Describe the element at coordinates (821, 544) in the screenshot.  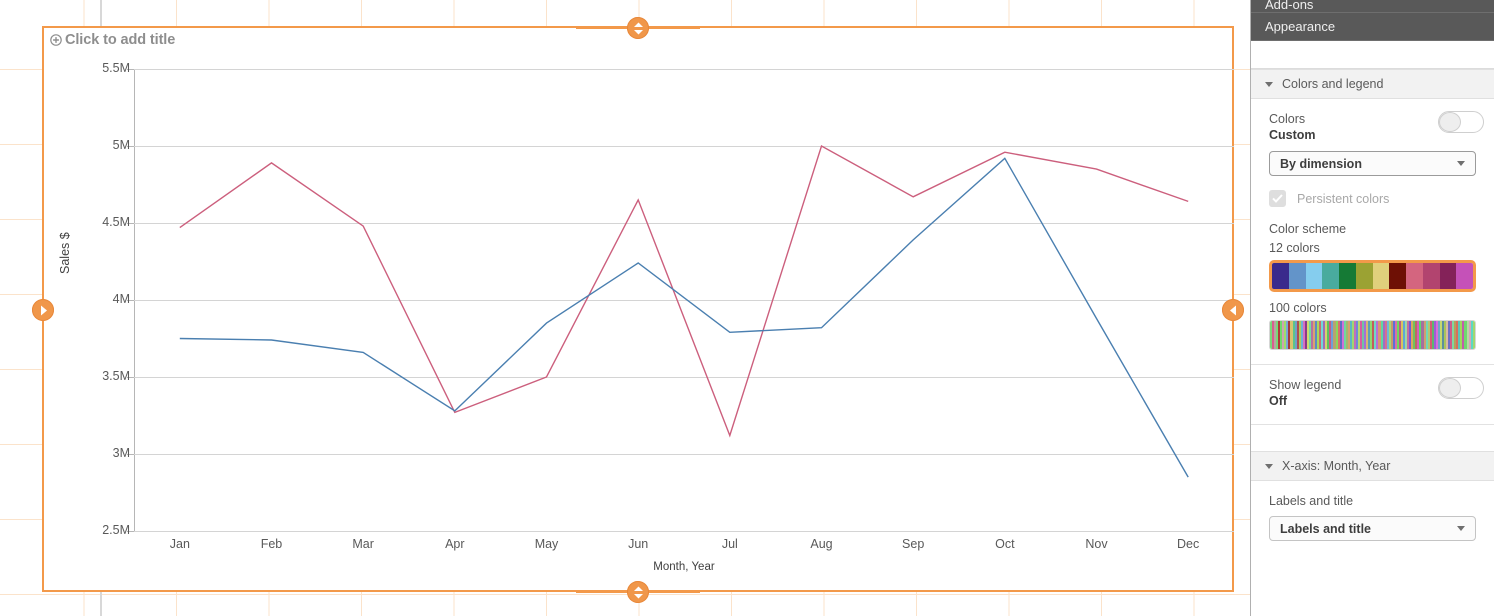
I see `x-axis-tick-label: Aug` at that location.